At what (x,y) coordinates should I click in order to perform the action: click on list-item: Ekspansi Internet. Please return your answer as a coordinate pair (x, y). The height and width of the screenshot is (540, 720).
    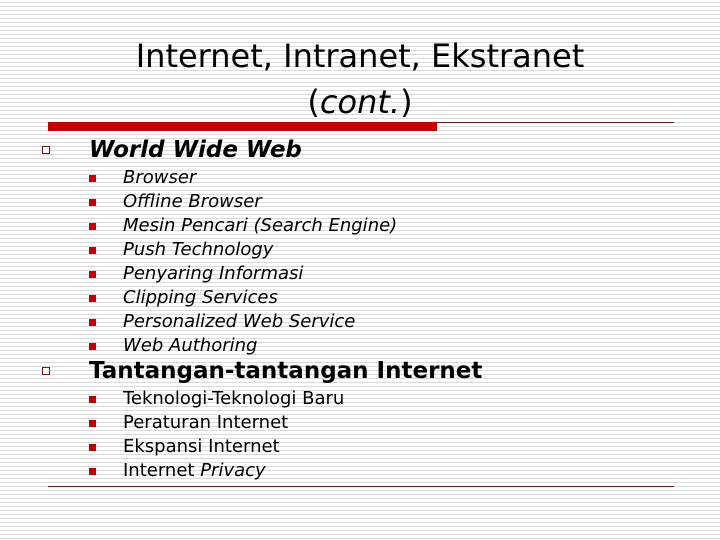
    Looking at the image, I should click on (184, 447).